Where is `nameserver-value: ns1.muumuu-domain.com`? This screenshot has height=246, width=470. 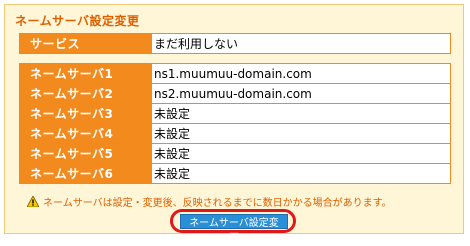
nameserver-value: ns1.muumuu-domain.com is located at coordinates (301, 73).